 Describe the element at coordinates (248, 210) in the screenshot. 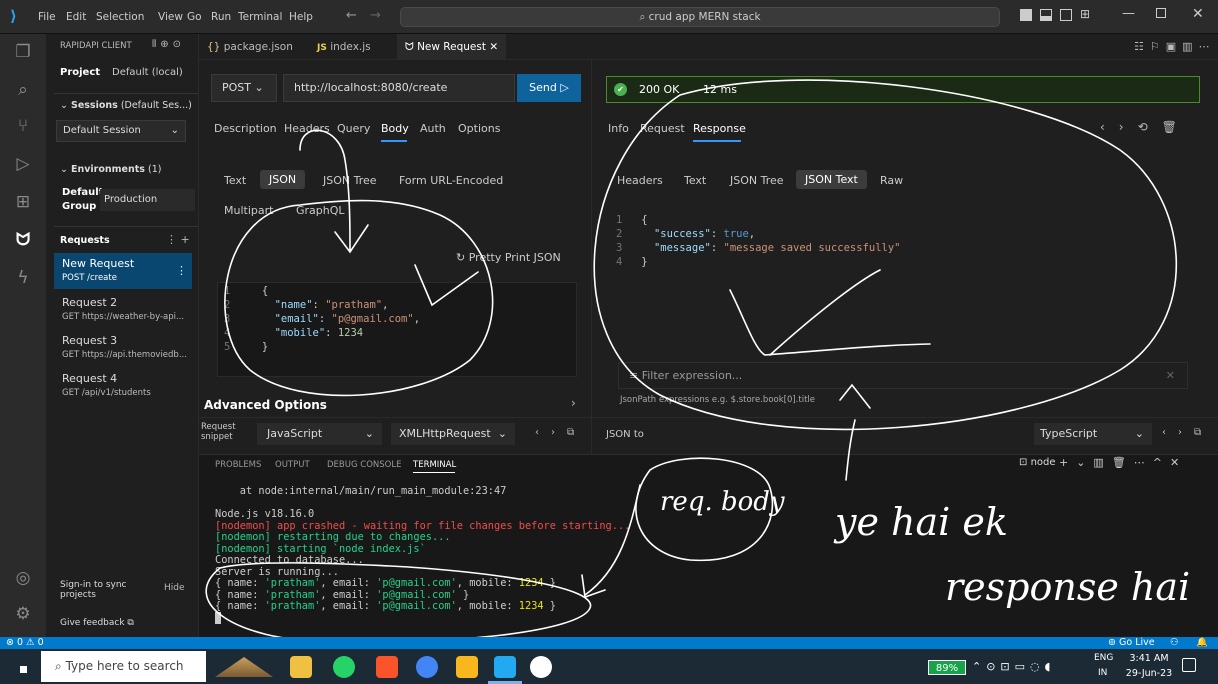

I see `body-type-multipart: Multipart` at that location.